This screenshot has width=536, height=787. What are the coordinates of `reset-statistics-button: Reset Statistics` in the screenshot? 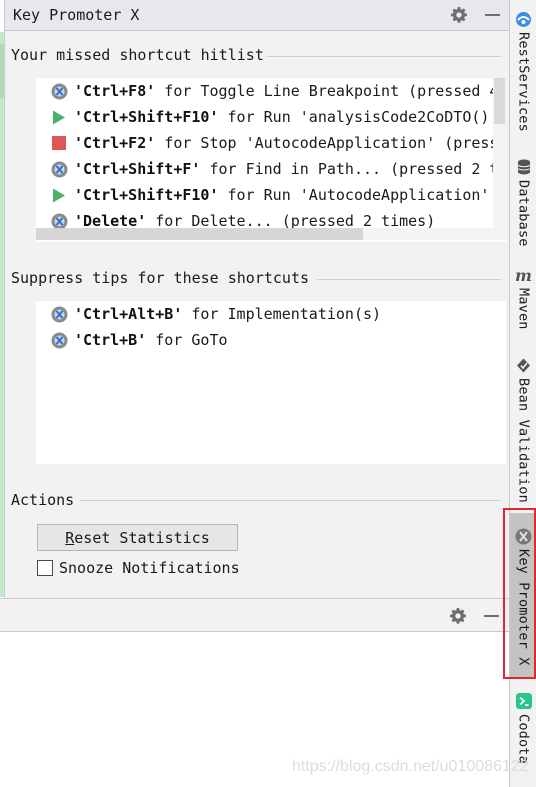 It's located at (137, 537).